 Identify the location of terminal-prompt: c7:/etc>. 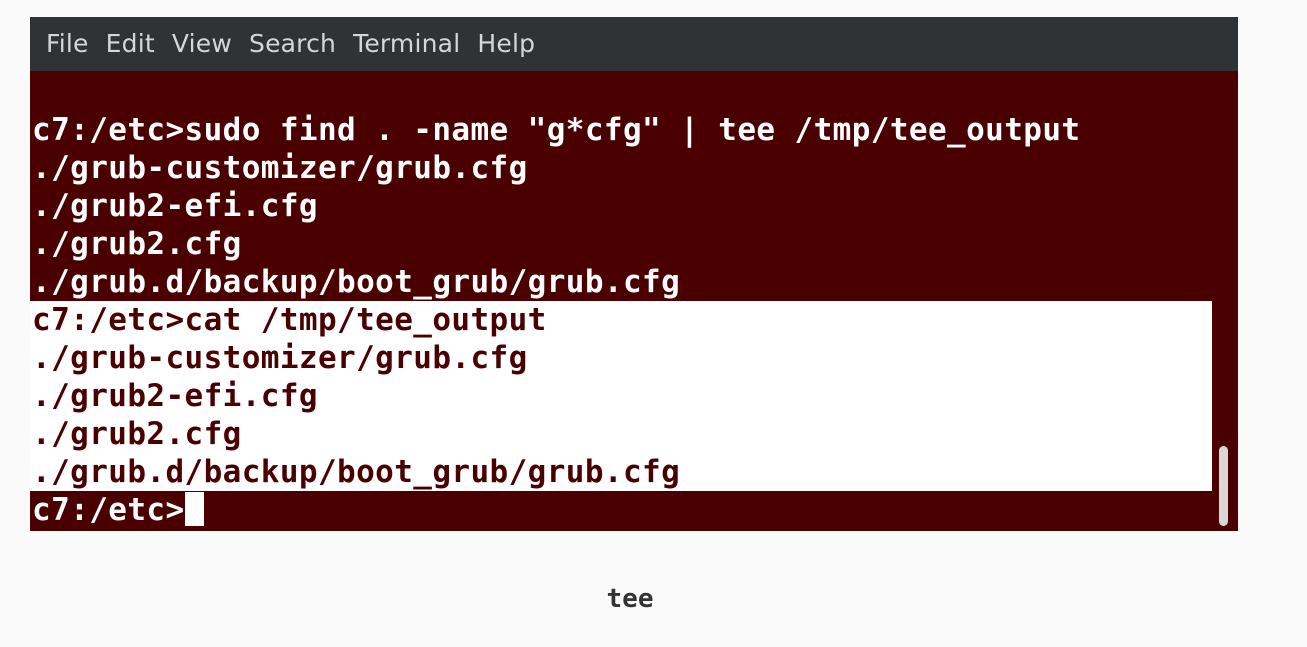
(108, 510).